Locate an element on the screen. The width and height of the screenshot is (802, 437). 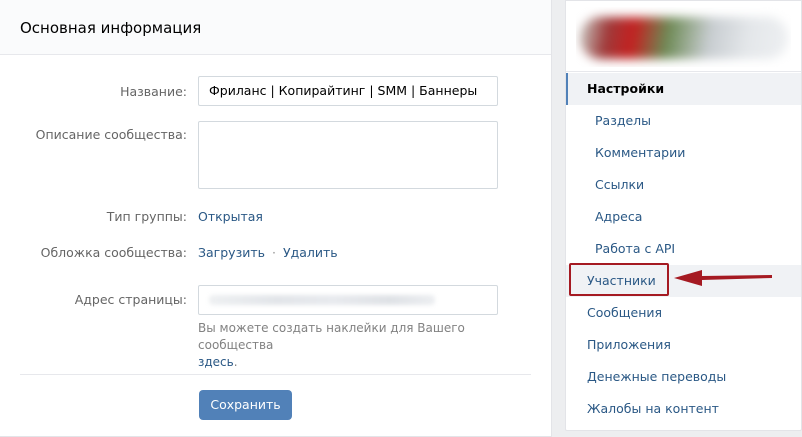
sidebar-item-content-reports: Жалобы на контент is located at coordinates (683, 409).